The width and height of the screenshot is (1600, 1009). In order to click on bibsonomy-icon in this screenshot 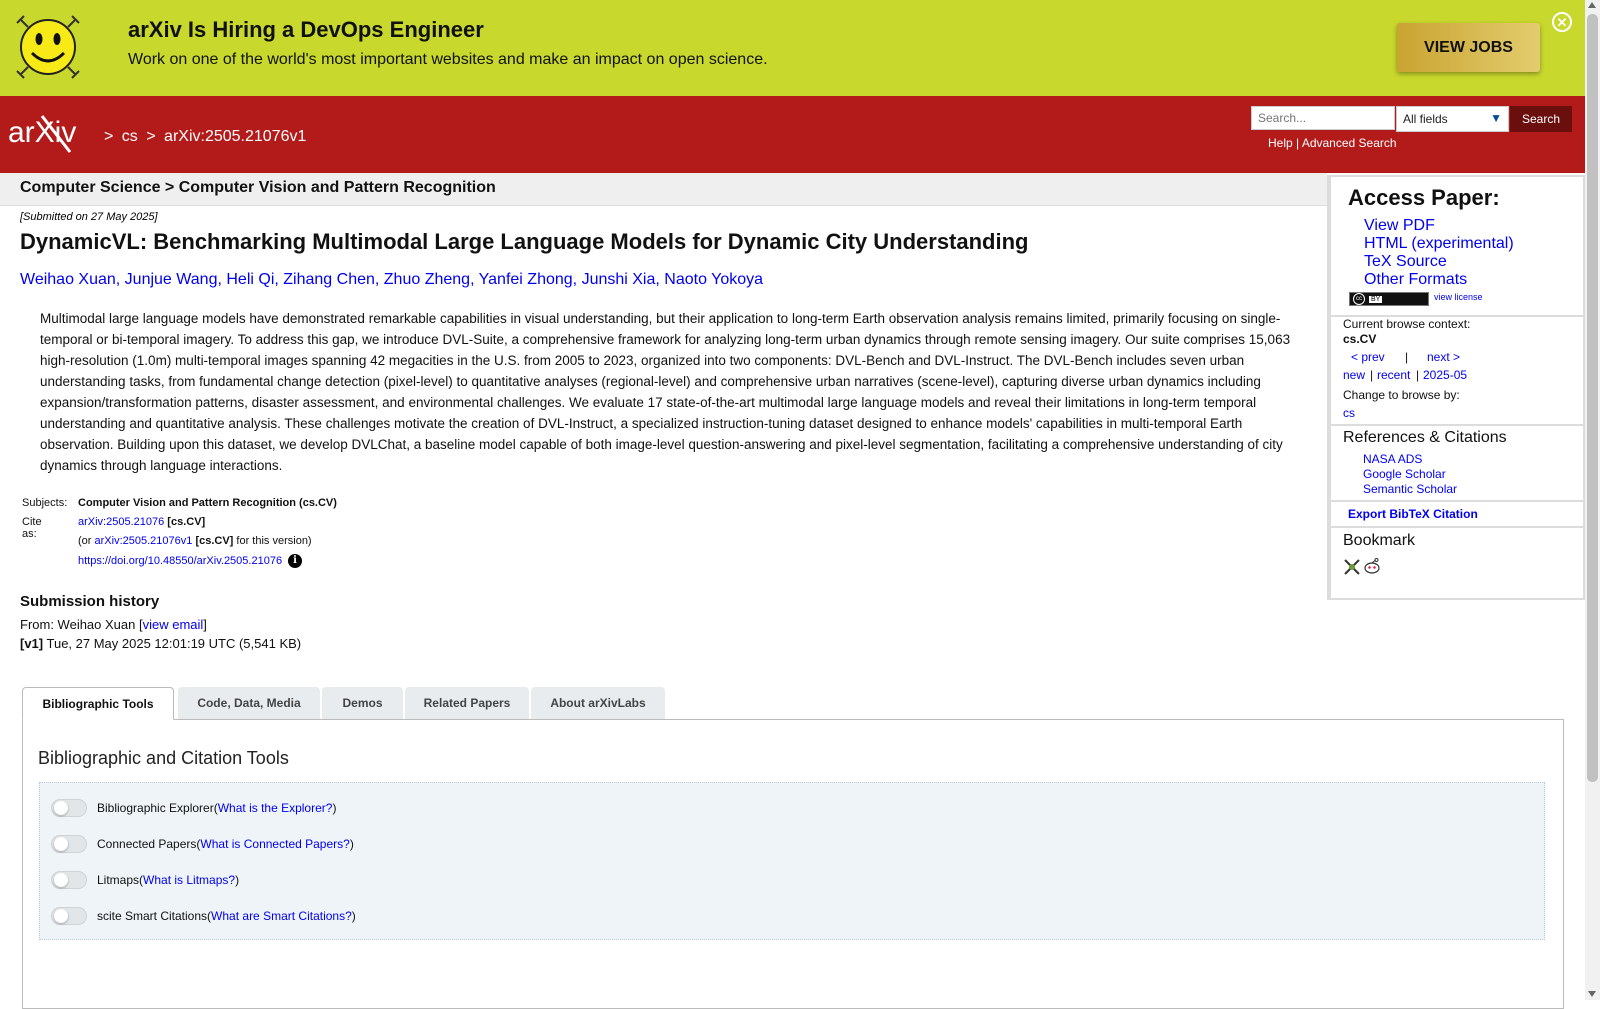, I will do `click(1352, 567)`.